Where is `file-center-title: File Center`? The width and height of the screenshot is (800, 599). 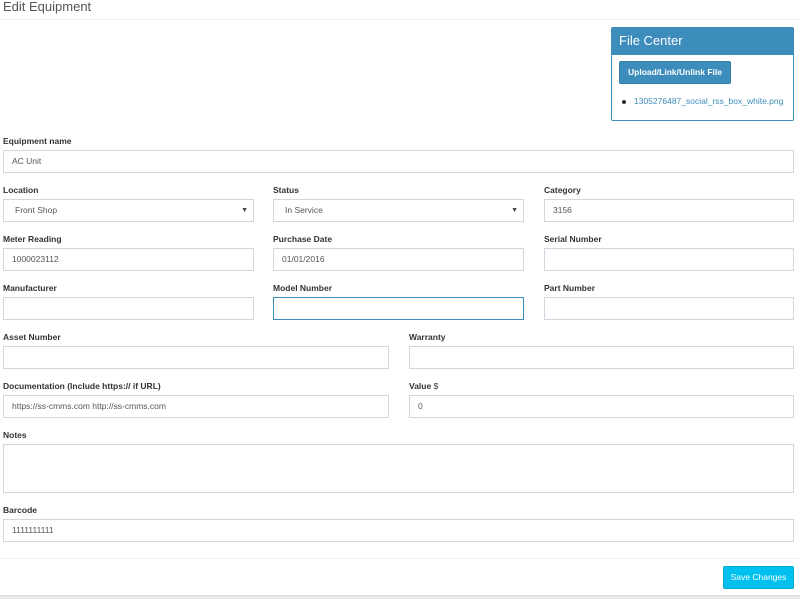
file-center-title: File Center is located at coordinates (702, 41).